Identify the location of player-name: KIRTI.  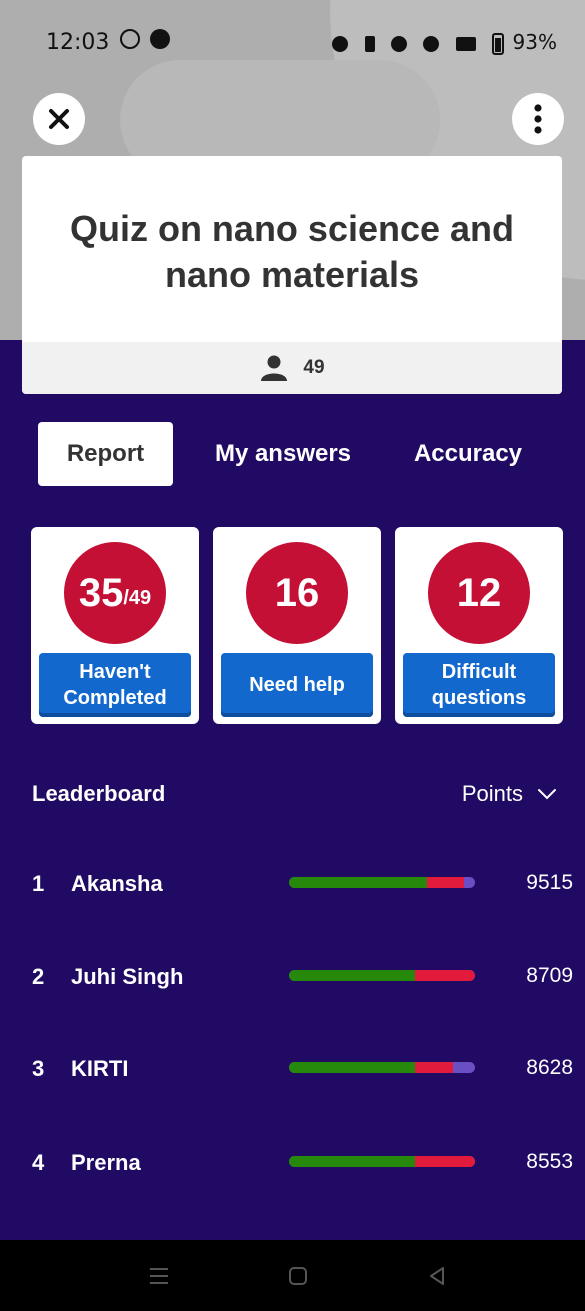
(100, 1068).